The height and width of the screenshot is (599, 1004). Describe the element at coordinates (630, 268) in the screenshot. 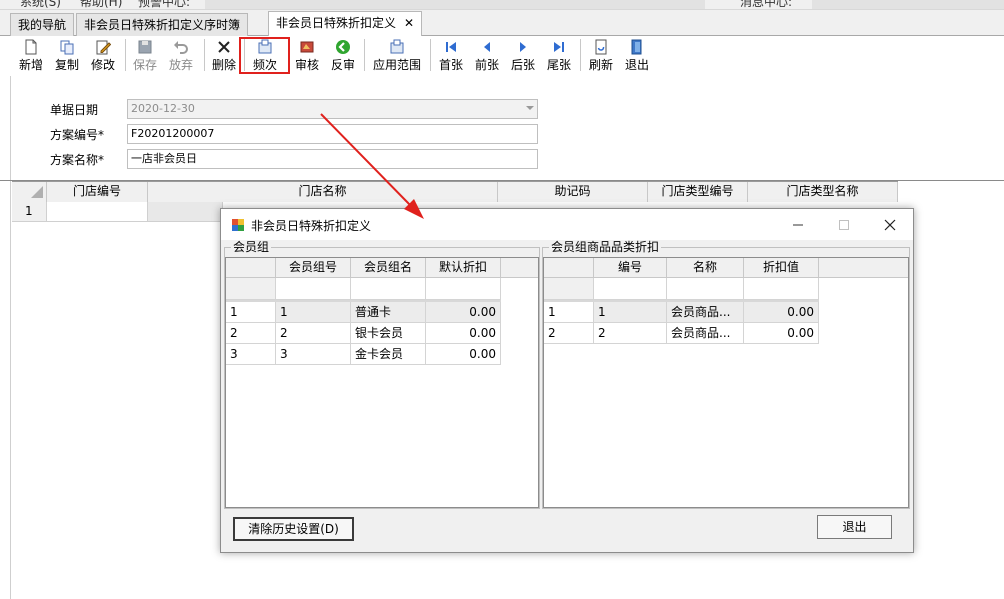

I see `column-header: 编号` at that location.